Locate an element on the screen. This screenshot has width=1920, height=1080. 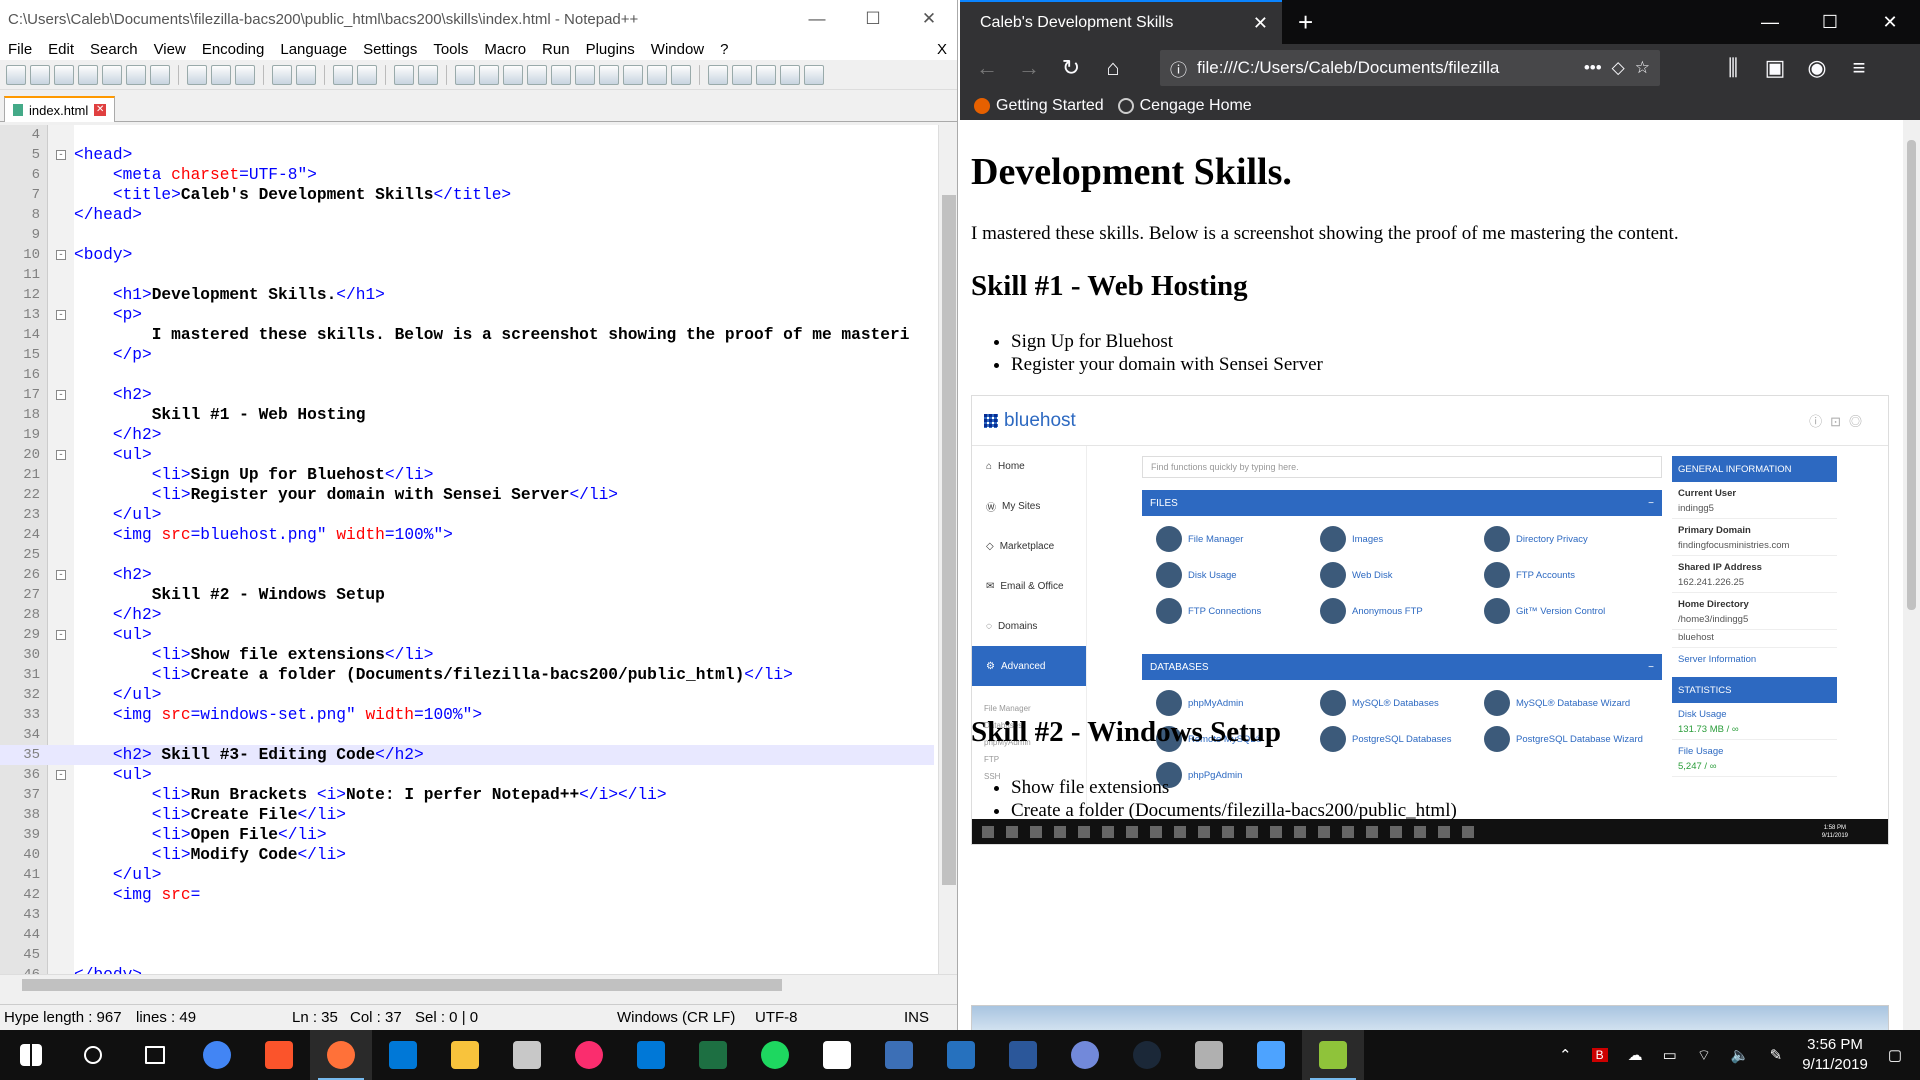
code-line: 21 <li>Sign Up for Bluehost</li> is located at coordinates (467, 475).